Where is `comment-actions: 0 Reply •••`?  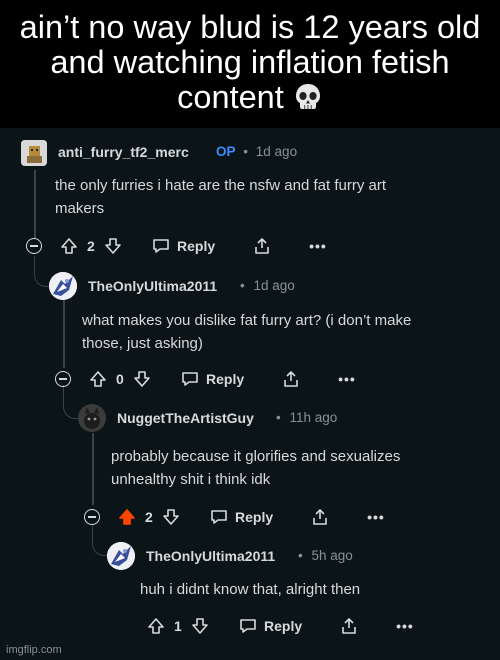 comment-actions: 0 Reply ••• is located at coordinates (205, 379).